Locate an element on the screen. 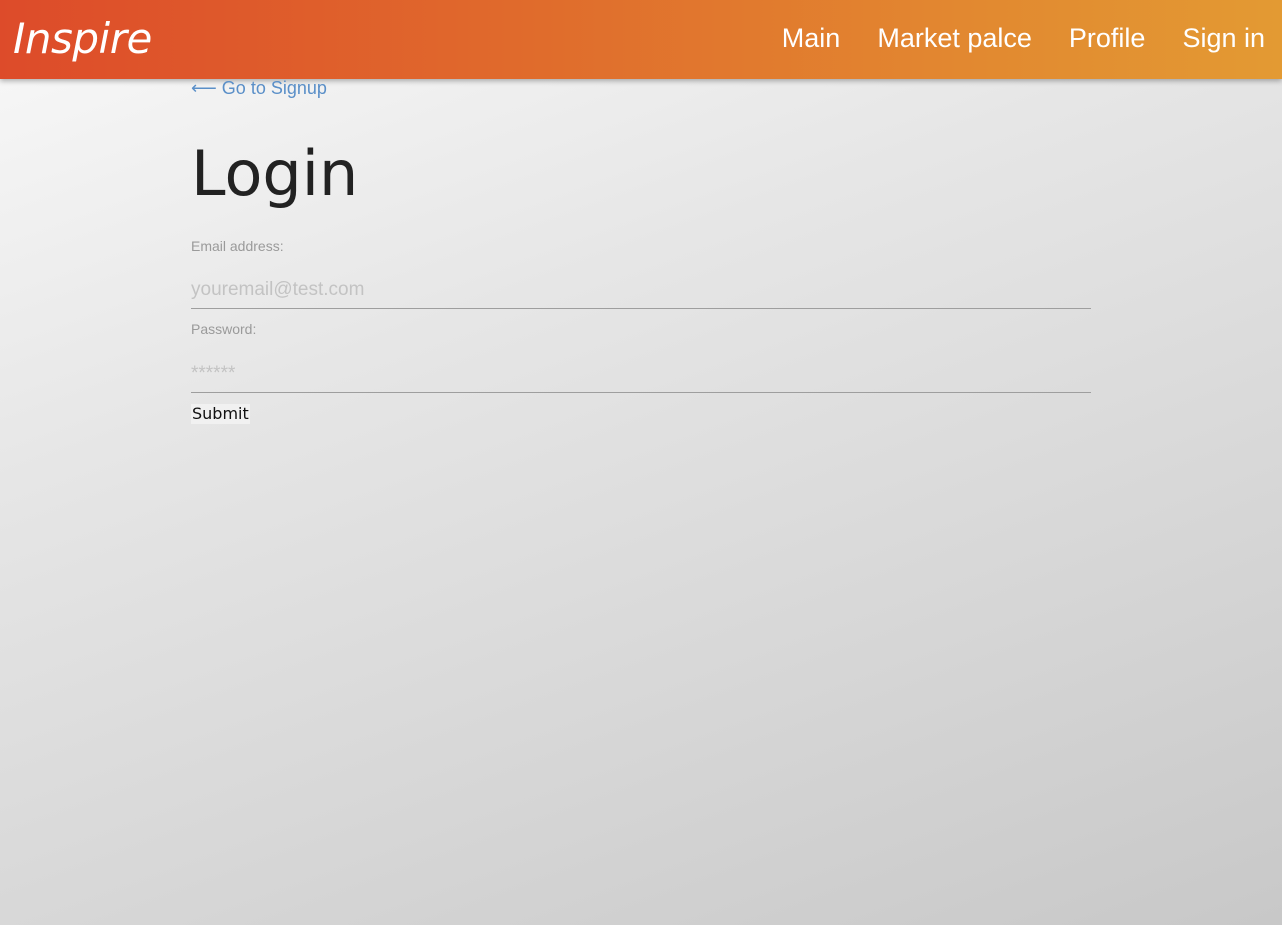 The image size is (1282, 925). email-field is located at coordinates (641, 290).